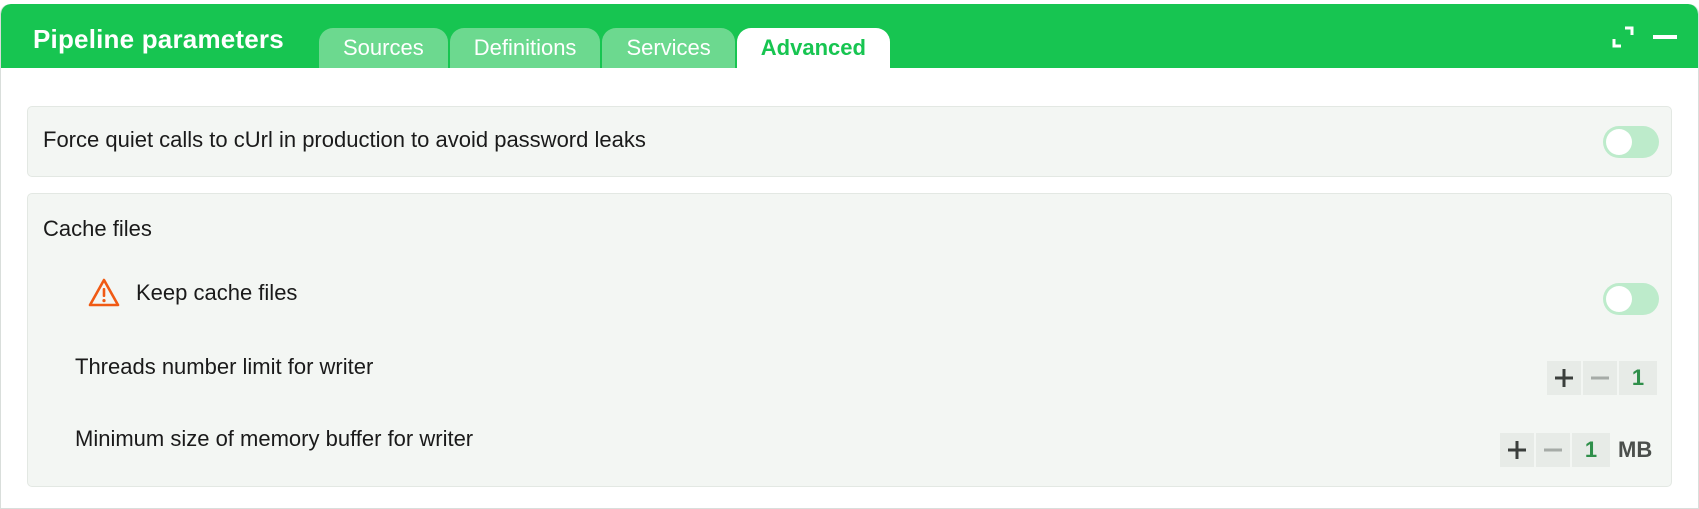  I want to click on tab-label: Definitions, so click(525, 47).